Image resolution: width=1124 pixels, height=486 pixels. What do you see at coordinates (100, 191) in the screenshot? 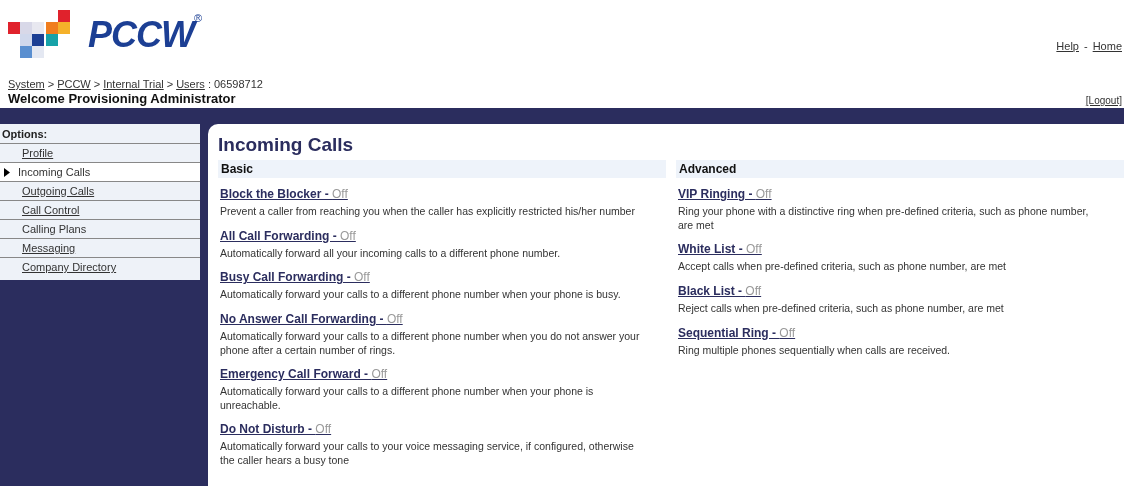
I see `sidebar-item: Outgoing Calls` at bounding box center [100, 191].